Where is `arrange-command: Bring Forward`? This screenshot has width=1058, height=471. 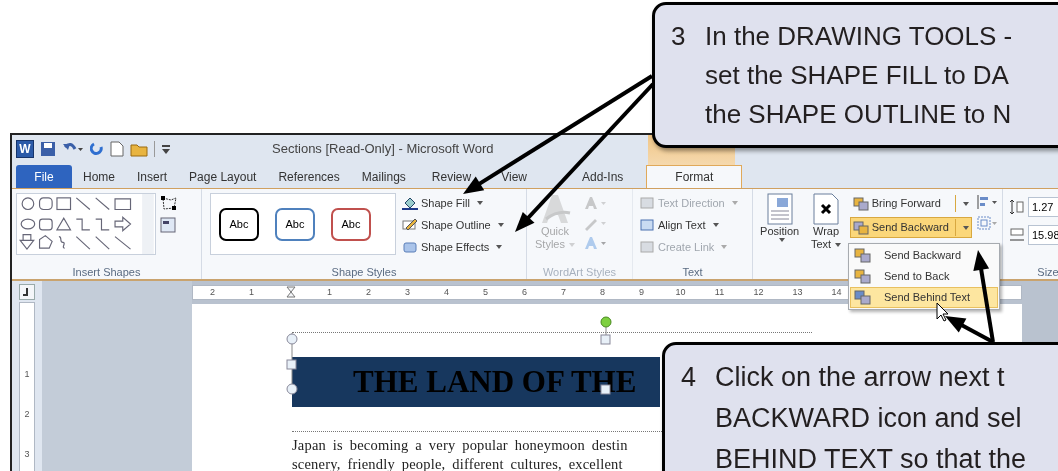
arrange-command: Bring Forward is located at coordinates (910, 203).